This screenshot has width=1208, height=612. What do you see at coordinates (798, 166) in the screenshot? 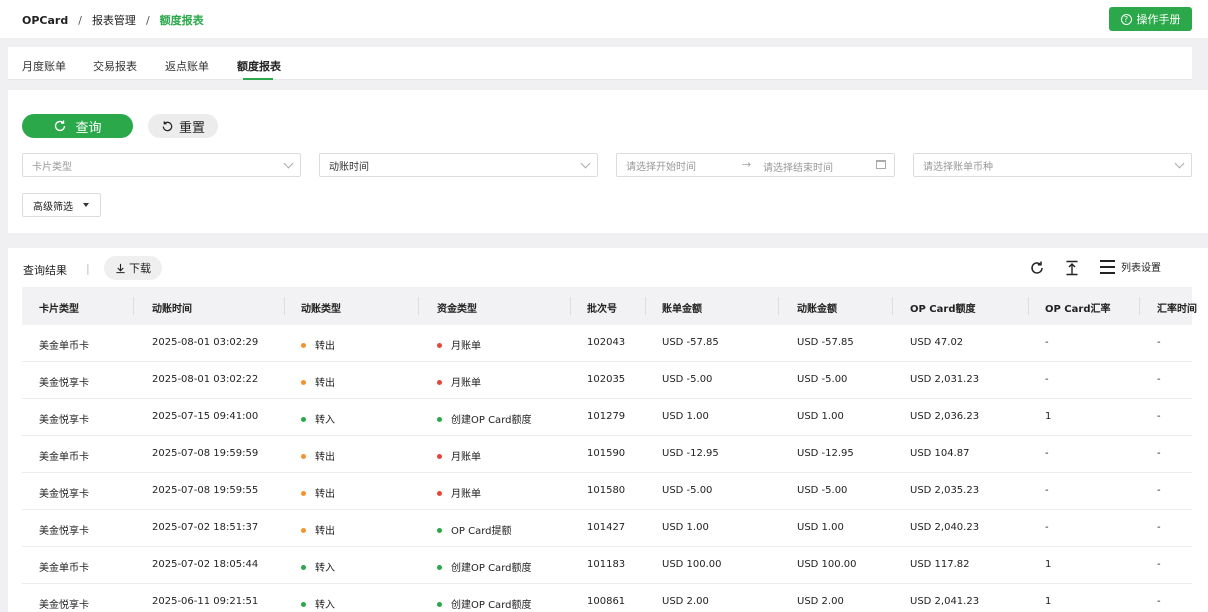
I see `date-end-input: 请选择结束时间` at bounding box center [798, 166].